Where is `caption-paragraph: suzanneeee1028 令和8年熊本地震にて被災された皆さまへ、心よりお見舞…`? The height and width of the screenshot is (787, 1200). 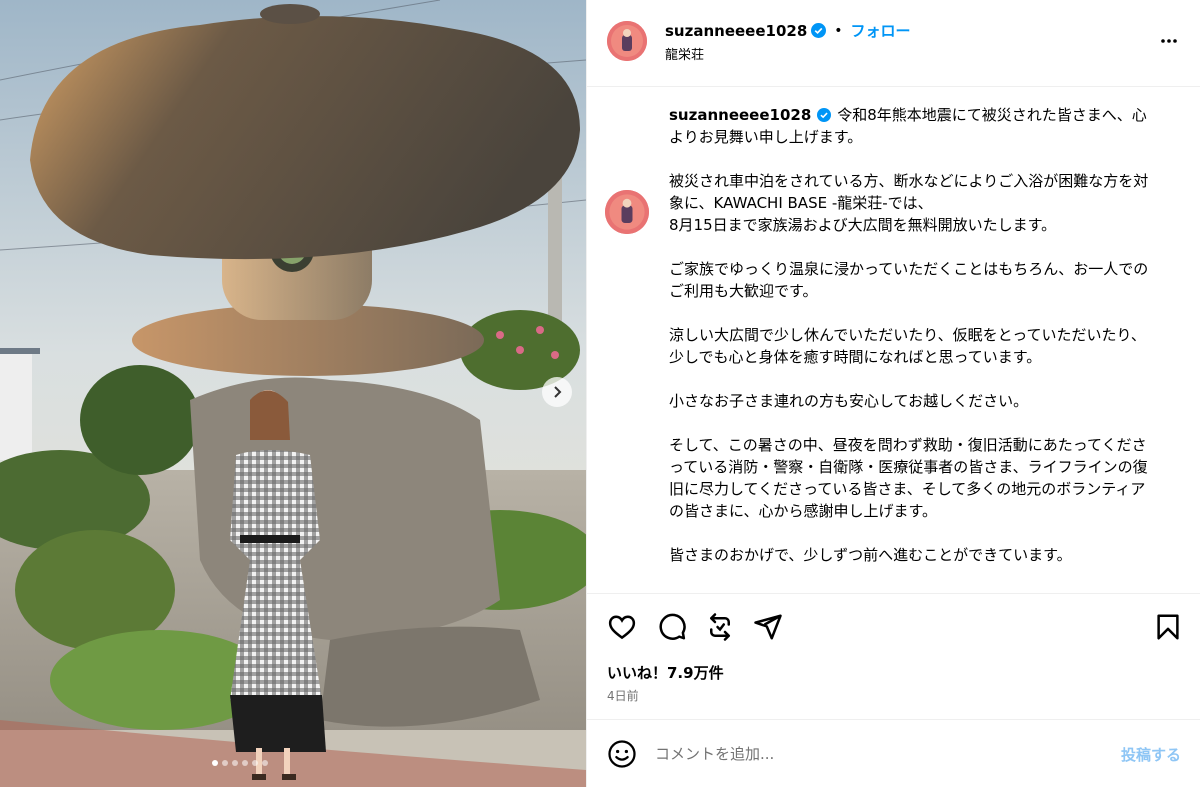
caption-paragraph: suzanneeee1028 令和8年熊本地震にて被災された皆さまへ、心よりお見舞… is located at coordinates (908, 126).